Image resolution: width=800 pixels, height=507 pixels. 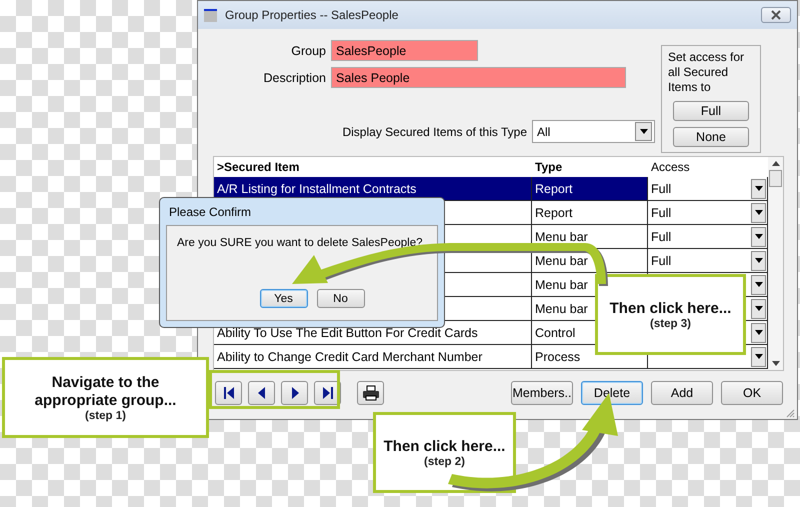 I want to click on dialog-button: Yes, so click(x=284, y=298).